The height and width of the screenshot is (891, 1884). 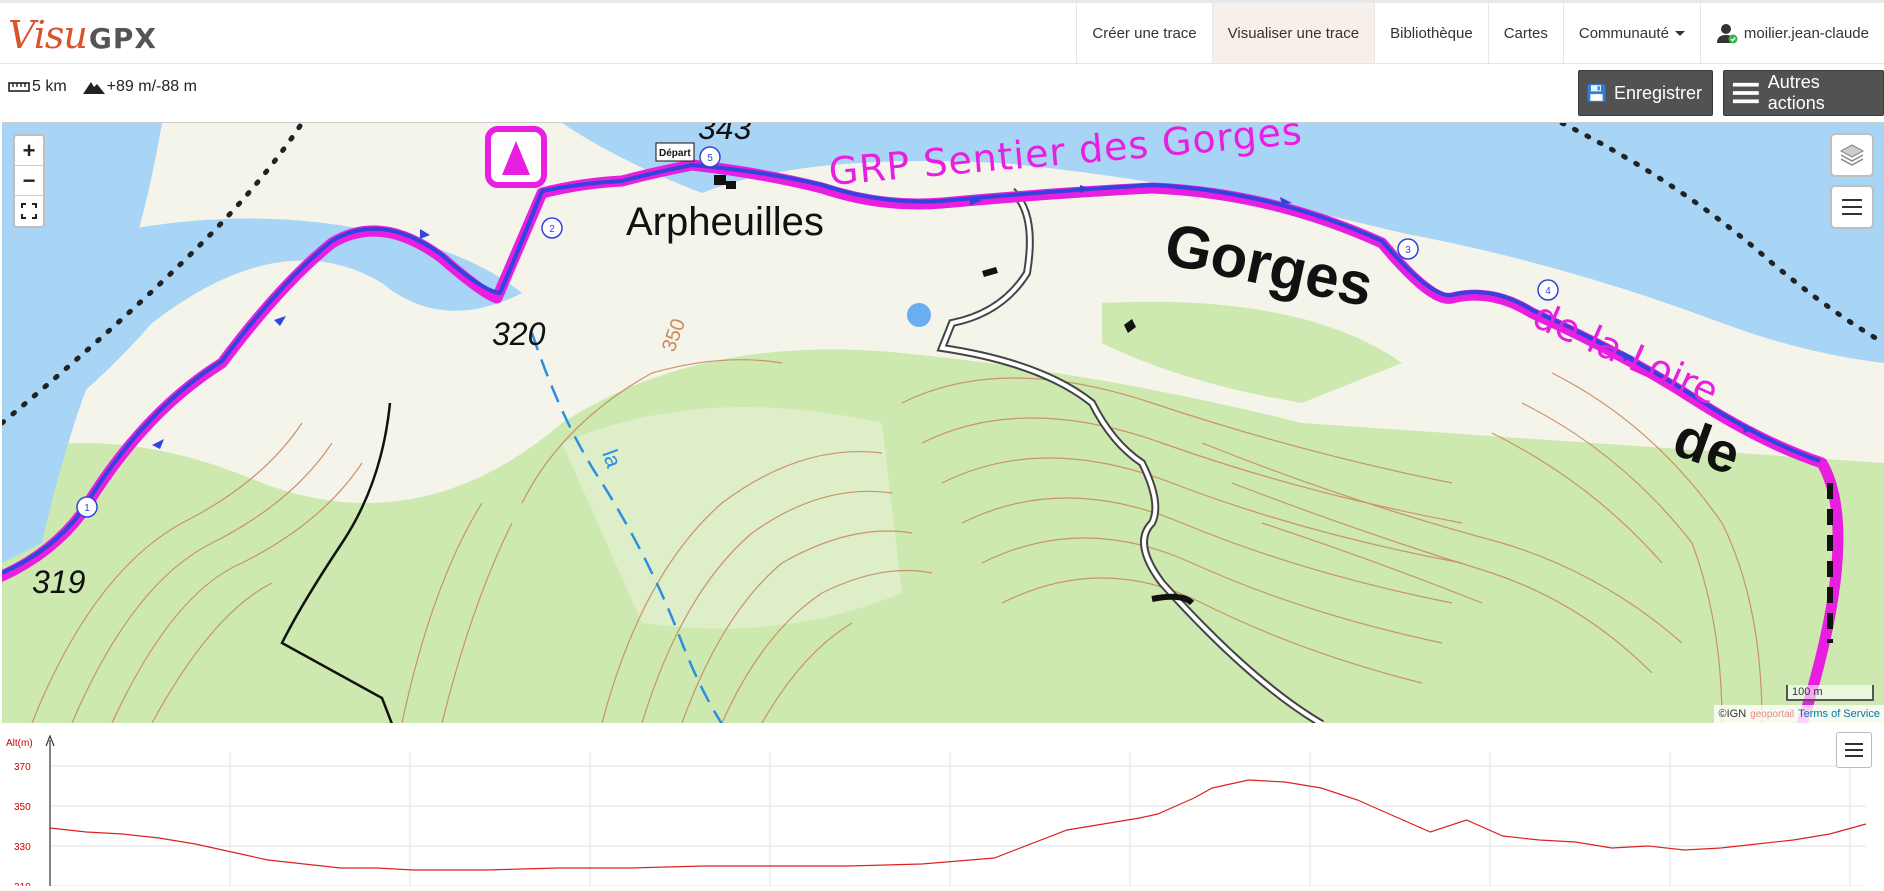 I want to click on elevation-line, so click(x=958, y=825).